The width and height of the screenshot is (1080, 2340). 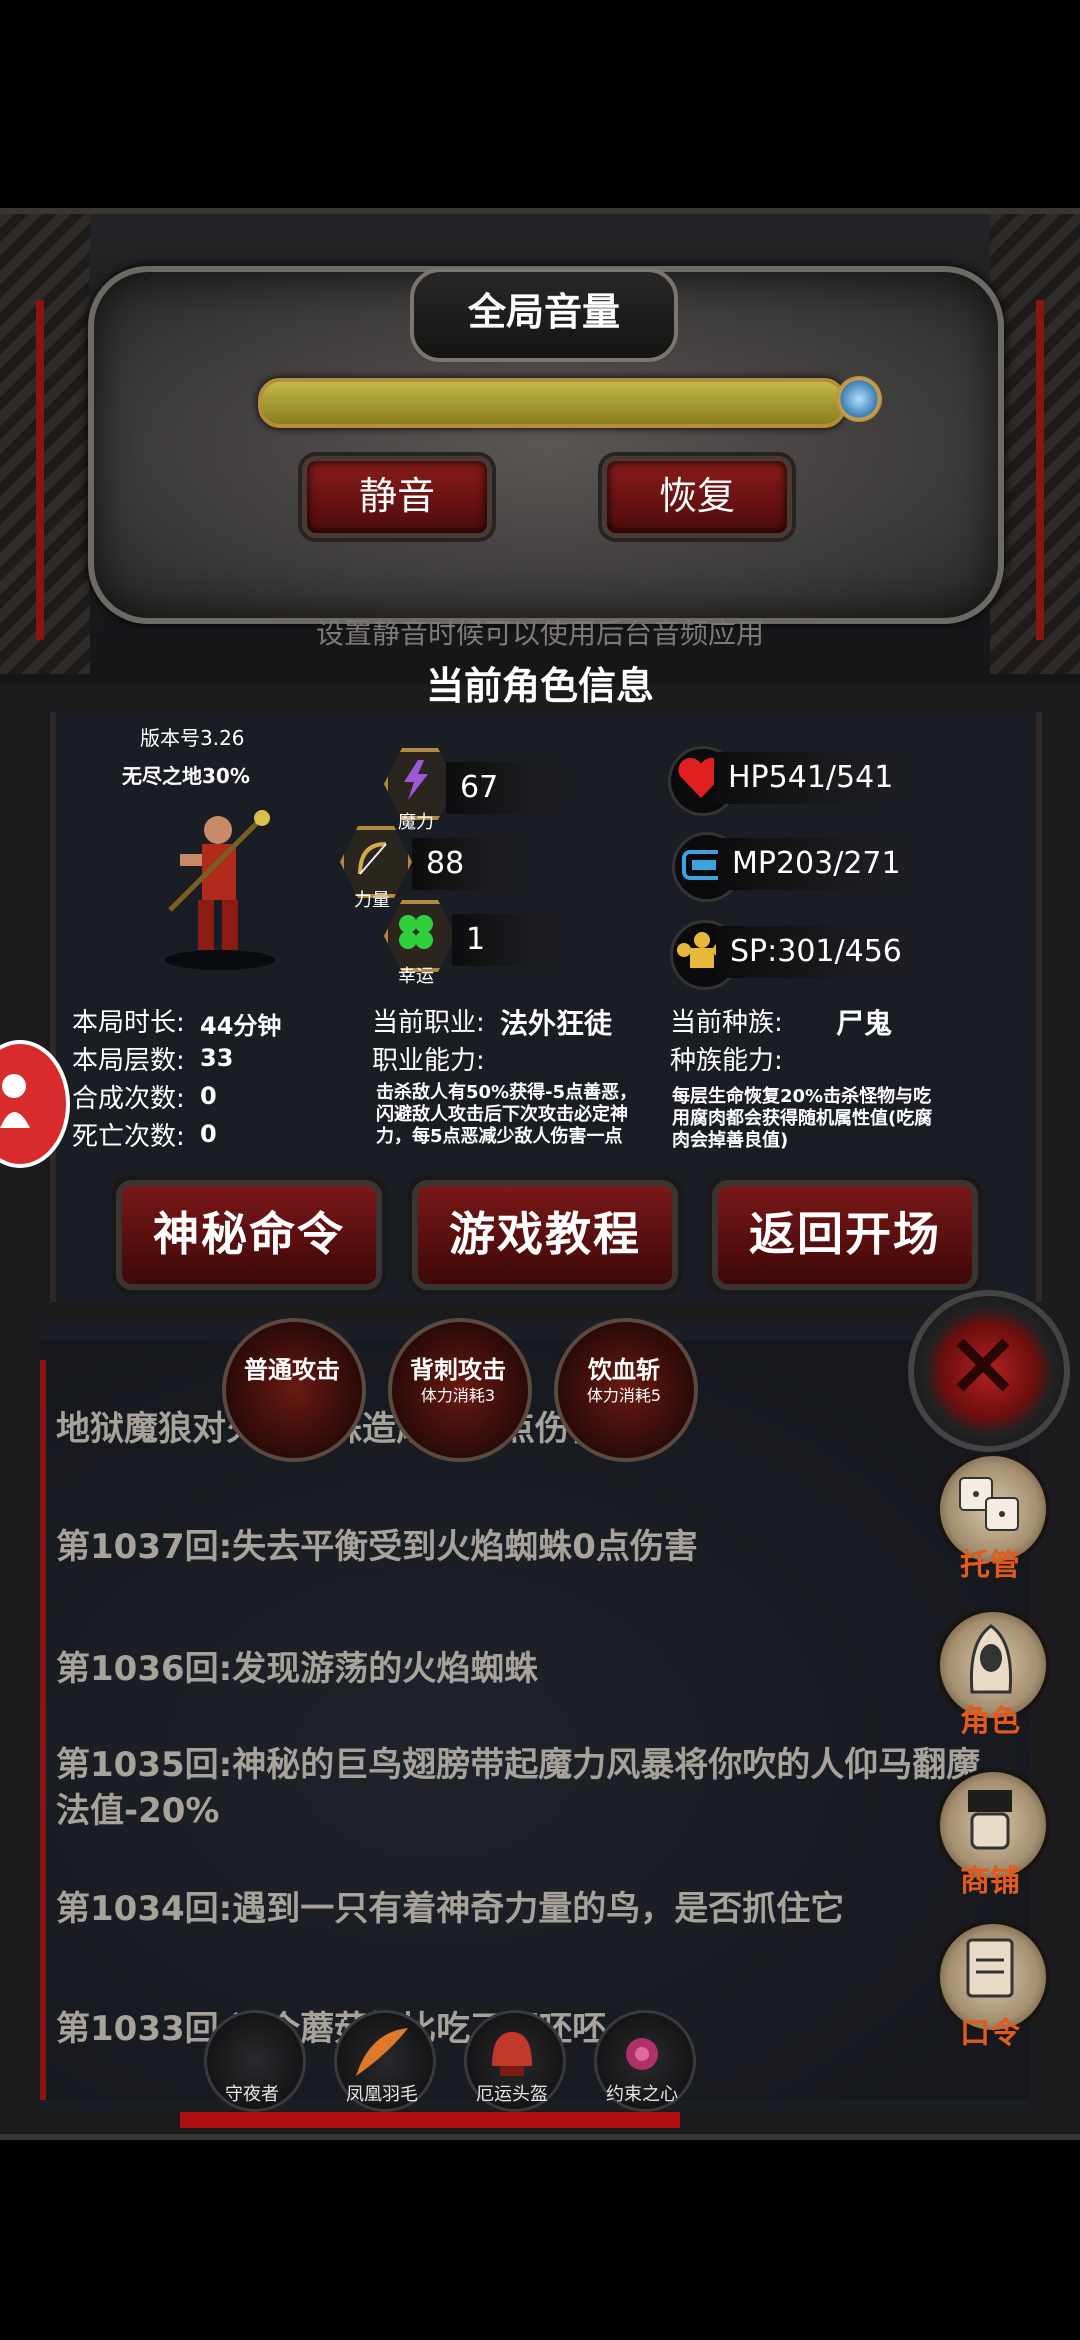 I want to click on synth-value: 0, so click(x=208, y=1096).